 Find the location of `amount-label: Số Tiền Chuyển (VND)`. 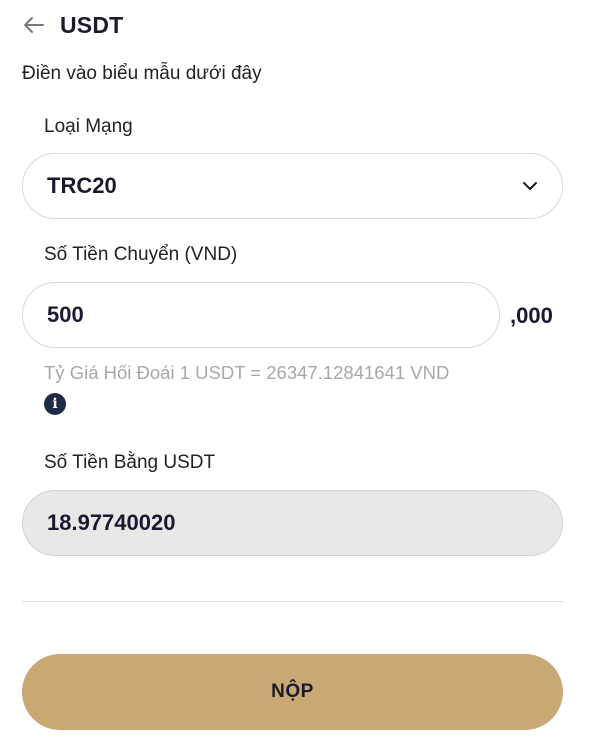

amount-label: Số Tiền Chuyển (VND) is located at coordinates (141, 254).